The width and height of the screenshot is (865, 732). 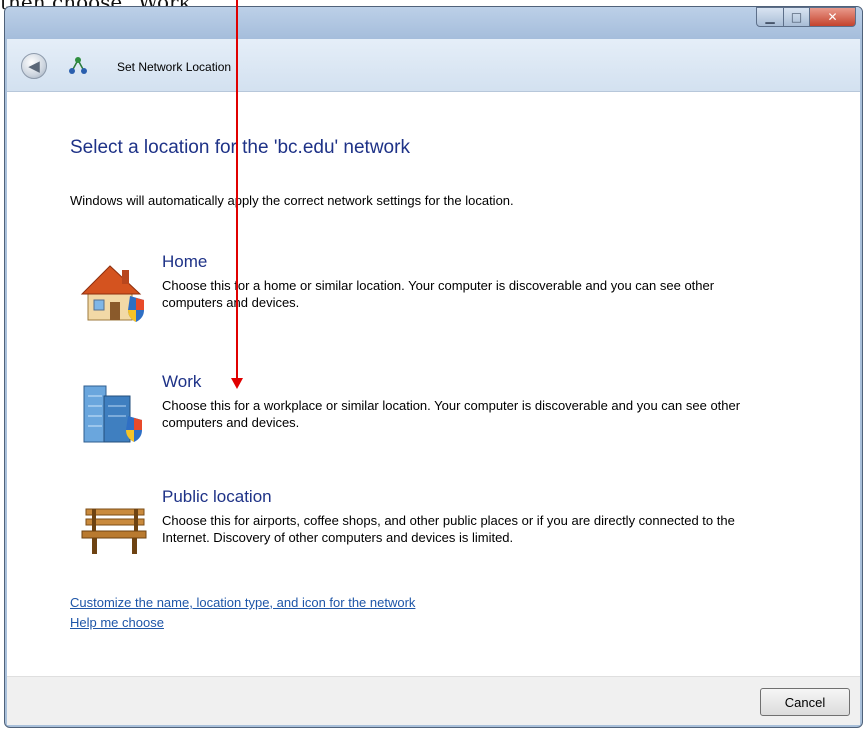 I want to click on office-building-icon, so click(x=112, y=414).